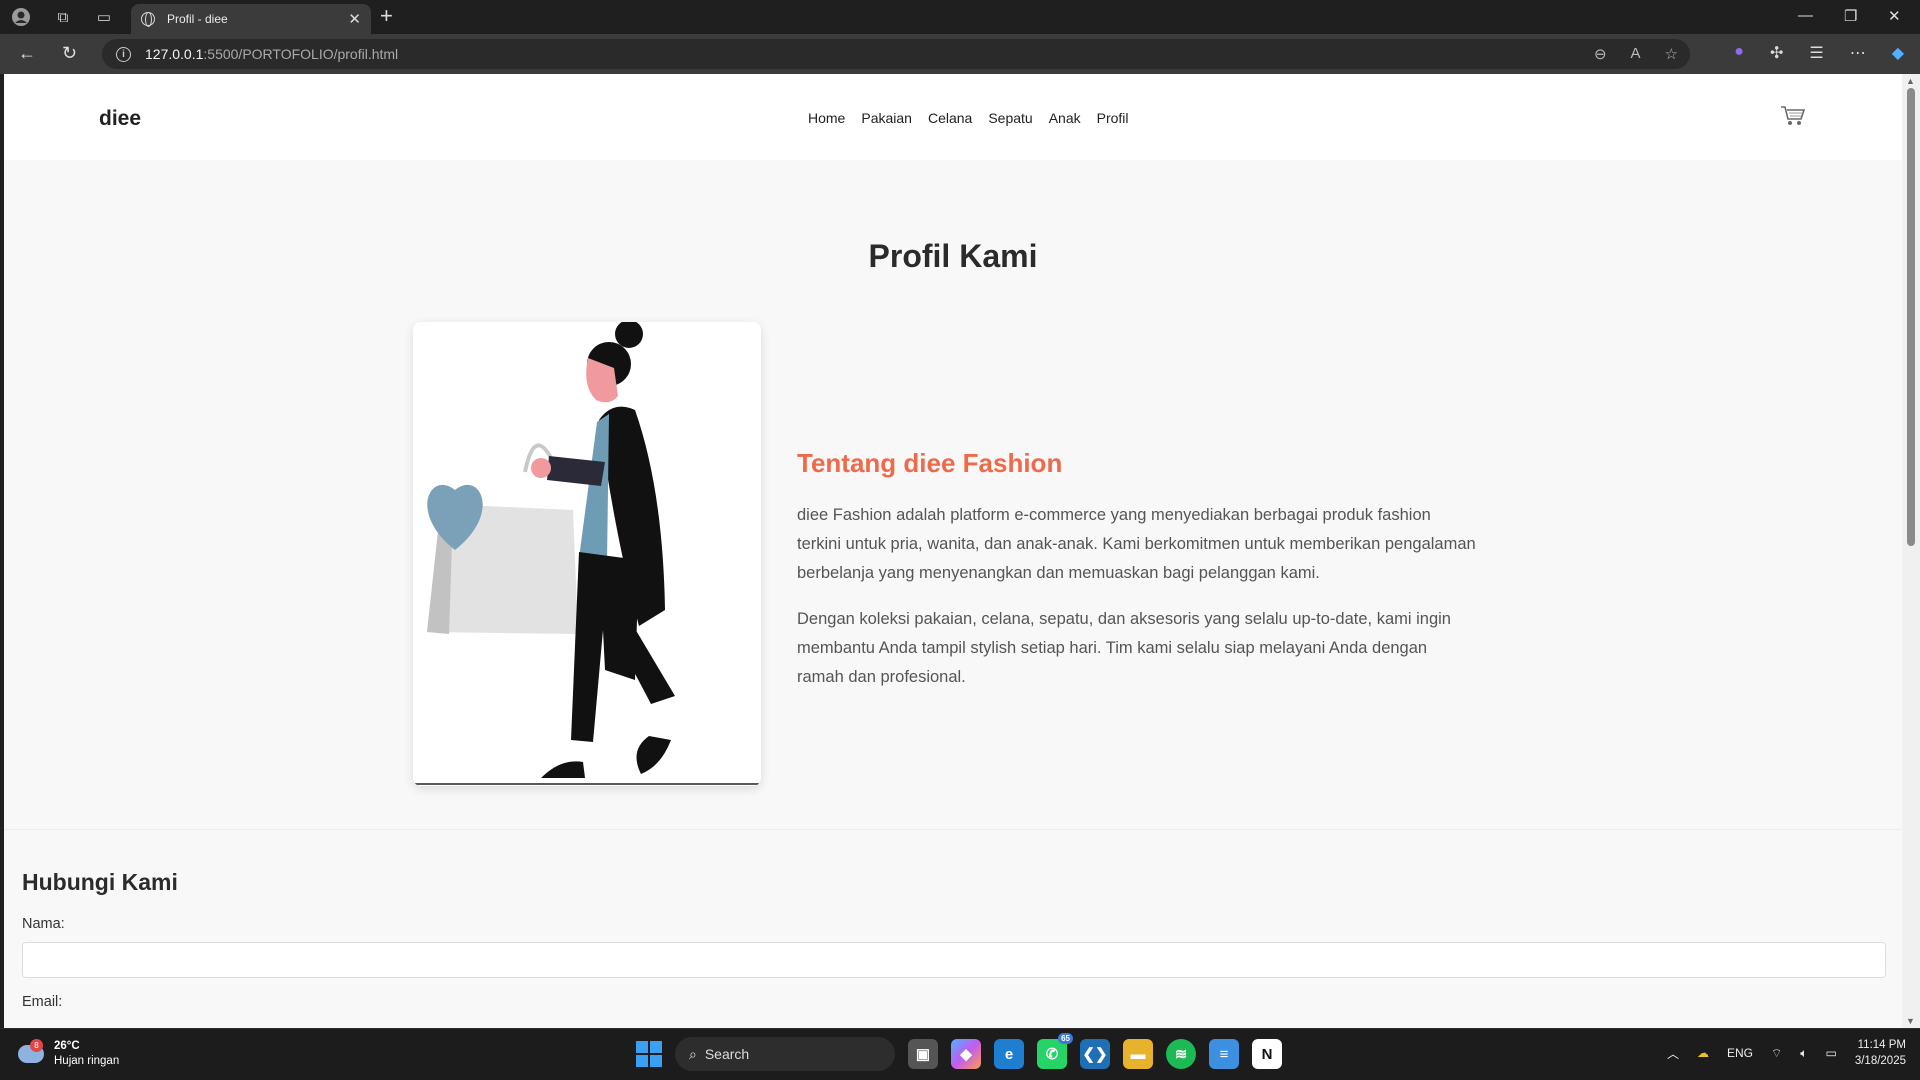  What do you see at coordinates (42, 1002) in the screenshot?
I see `email-label: Email:` at bounding box center [42, 1002].